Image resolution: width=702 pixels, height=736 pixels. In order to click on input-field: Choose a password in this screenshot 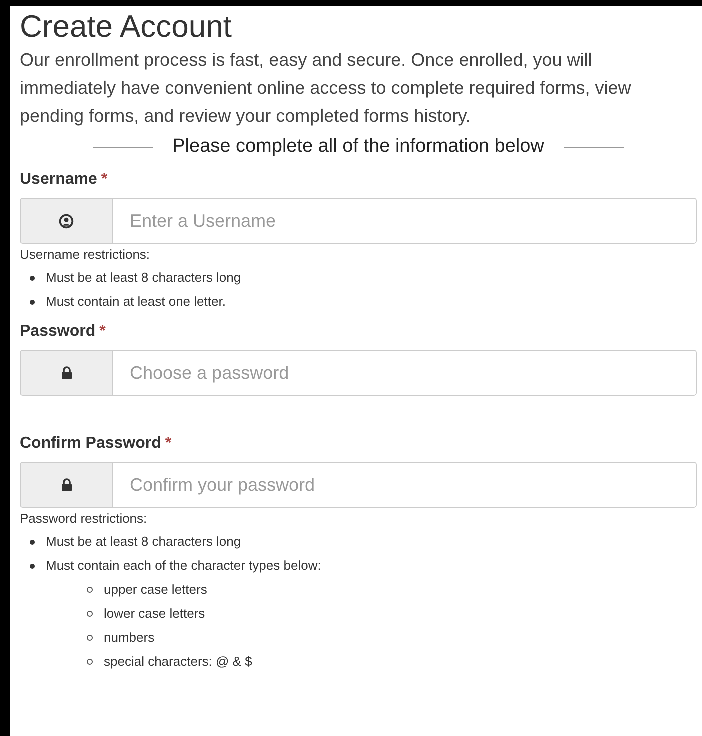, I will do `click(358, 373)`.